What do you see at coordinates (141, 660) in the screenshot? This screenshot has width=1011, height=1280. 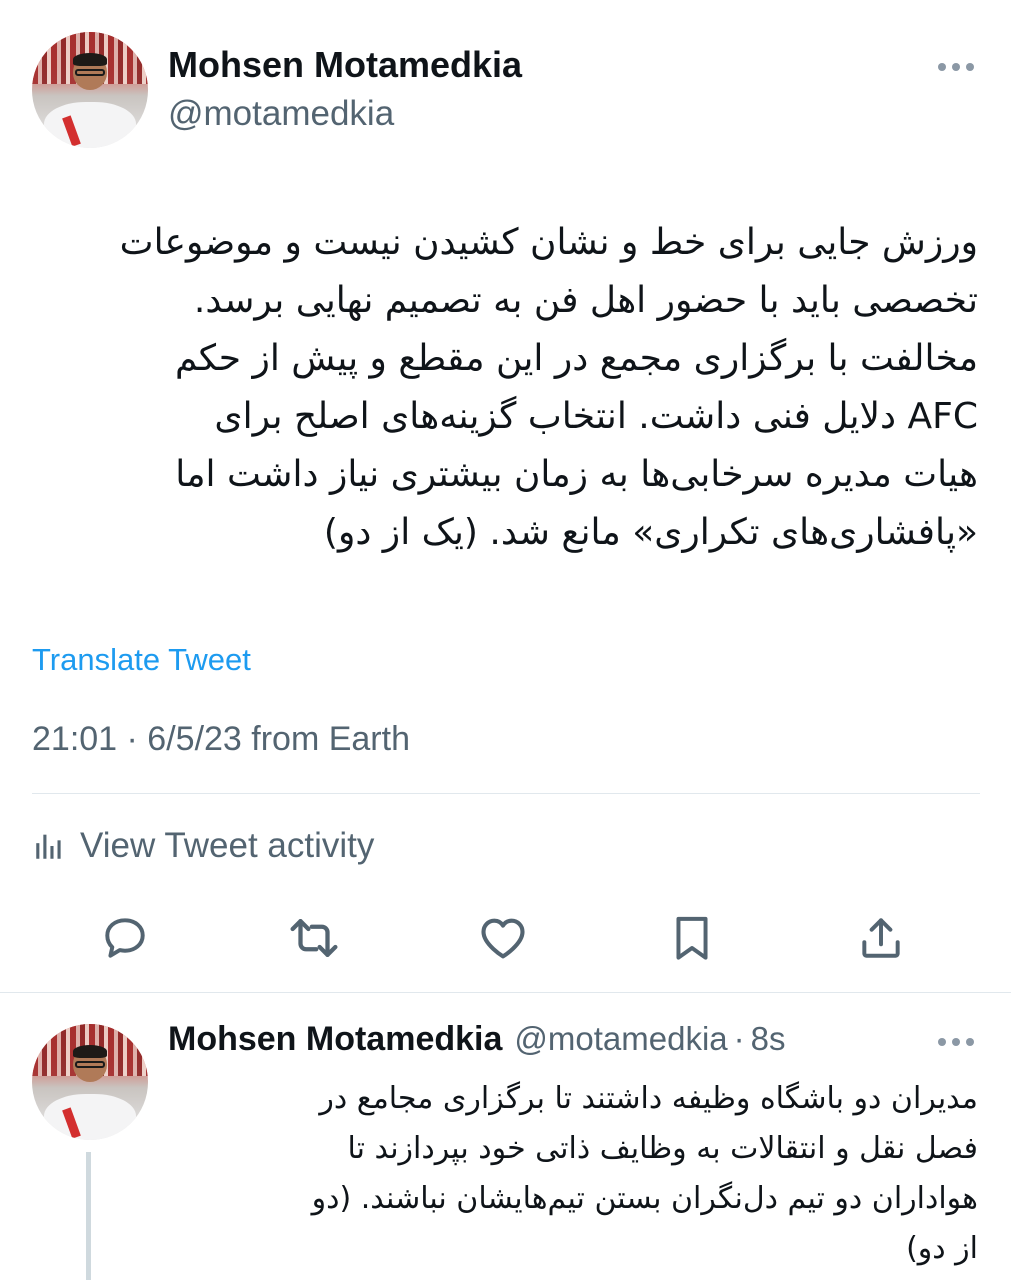 I see `translate-tweet-link: Translate Tweet` at bounding box center [141, 660].